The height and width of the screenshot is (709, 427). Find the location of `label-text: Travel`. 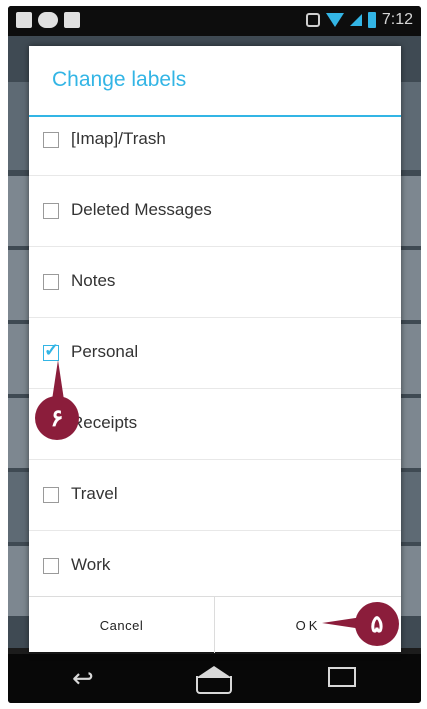

label-text: Travel is located at coordinates (94, 493).